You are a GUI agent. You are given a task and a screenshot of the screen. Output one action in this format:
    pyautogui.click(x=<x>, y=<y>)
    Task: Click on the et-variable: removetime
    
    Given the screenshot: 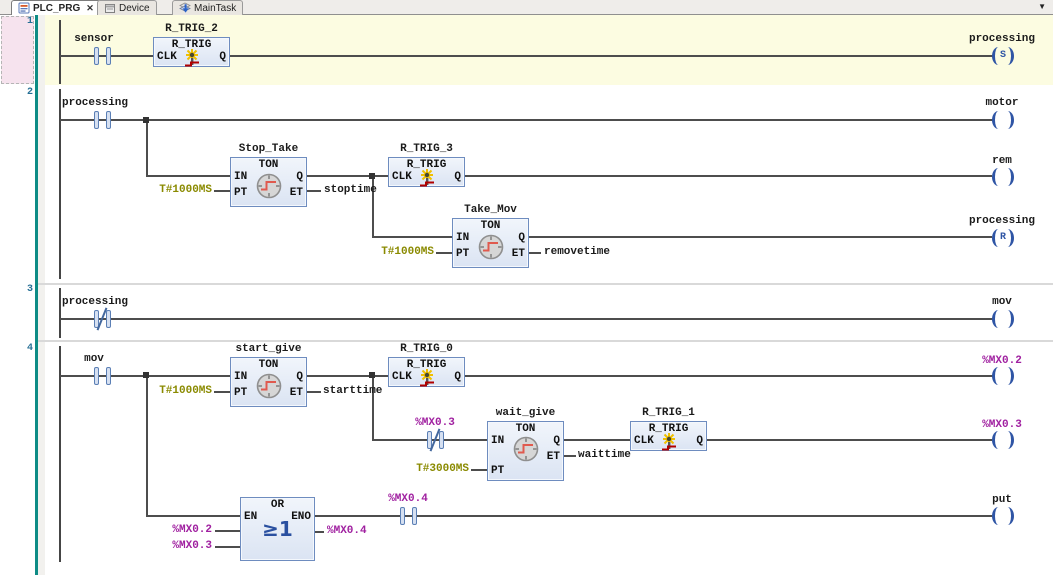 What is the action you would take?
    pyautogui.click(x=581, y=252)
    